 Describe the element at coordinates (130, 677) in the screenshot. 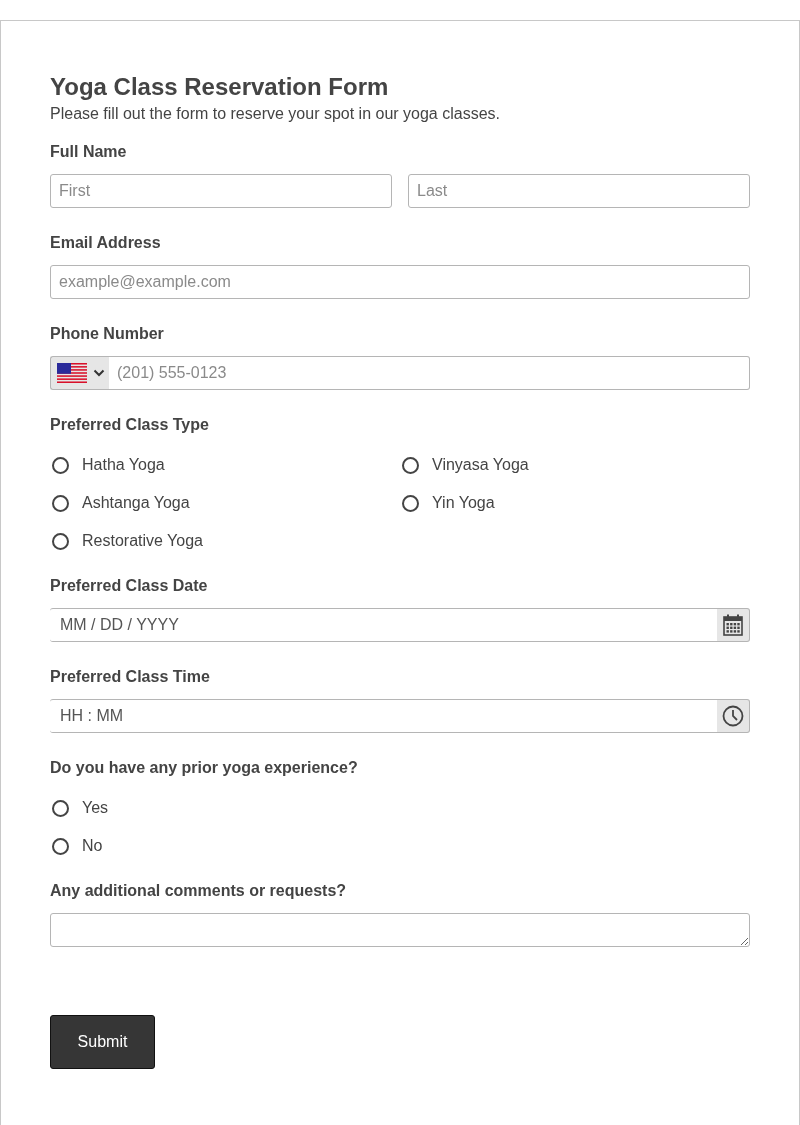

I see `field-label: Preferred Class Time` at that location.